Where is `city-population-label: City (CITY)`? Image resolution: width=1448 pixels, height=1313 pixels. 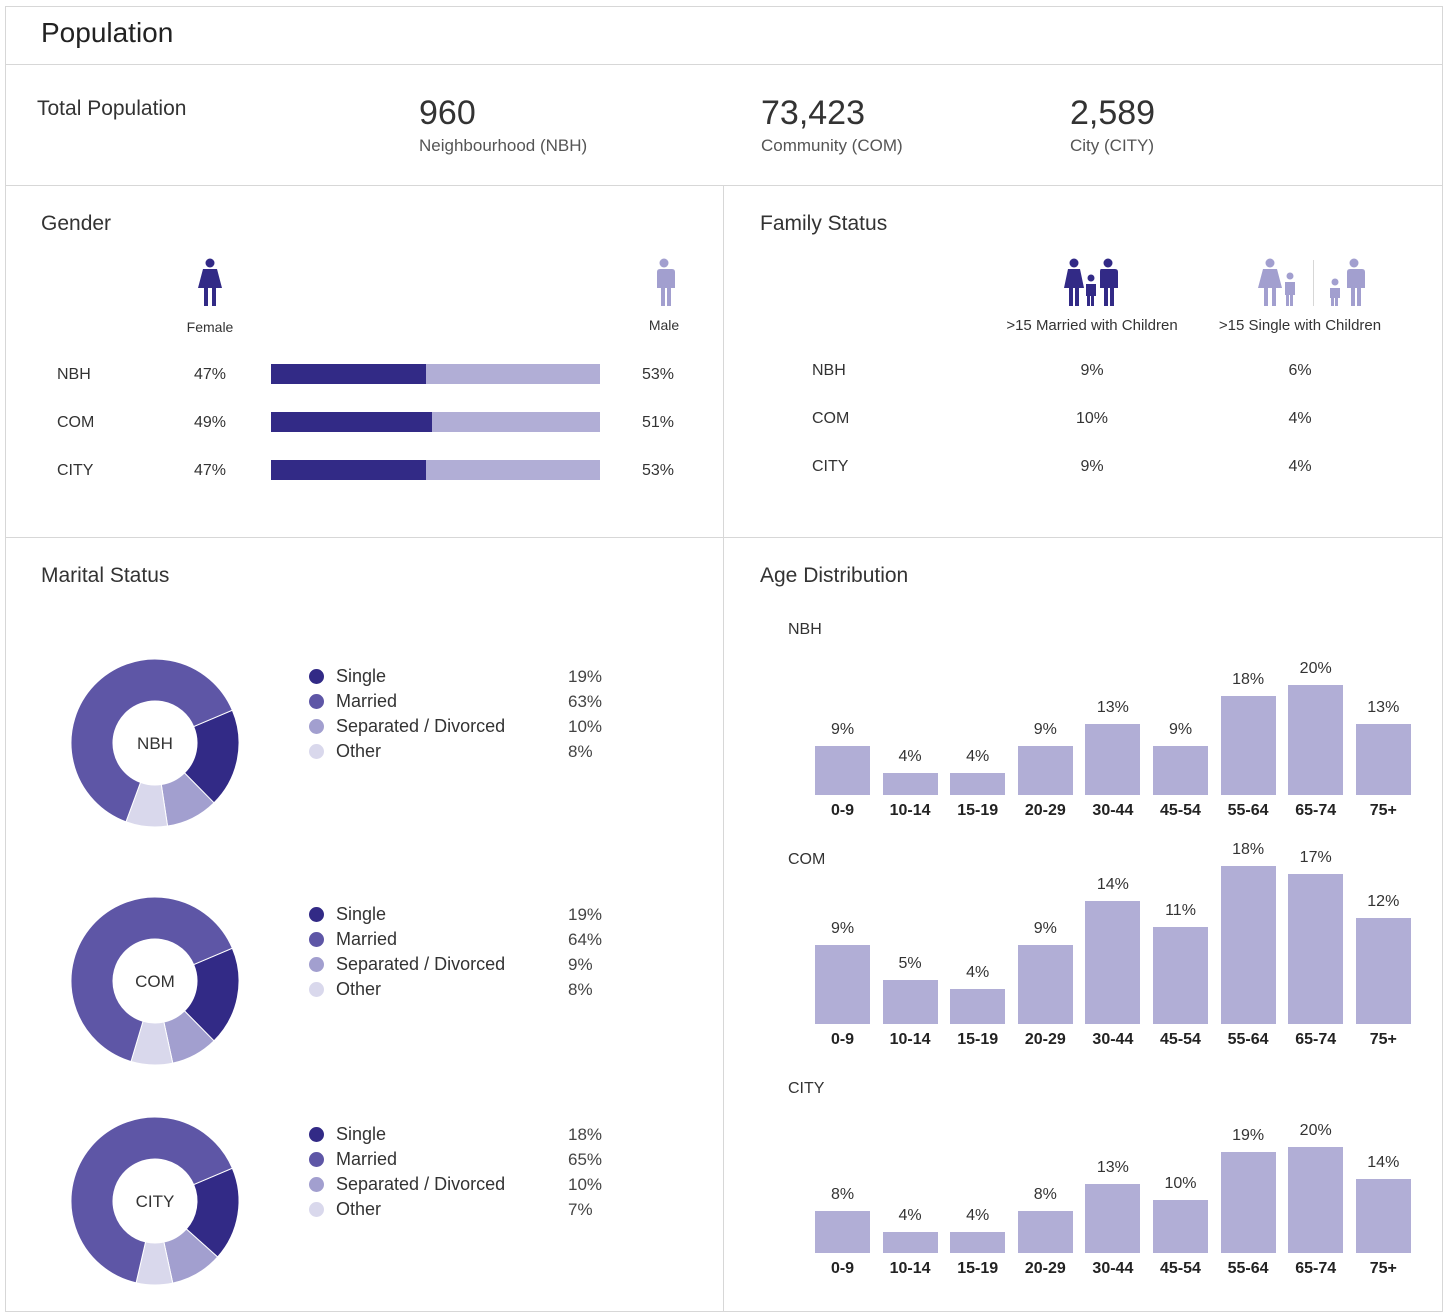
city-population-label: City (CITY) is located at coordinates (1112, 145).